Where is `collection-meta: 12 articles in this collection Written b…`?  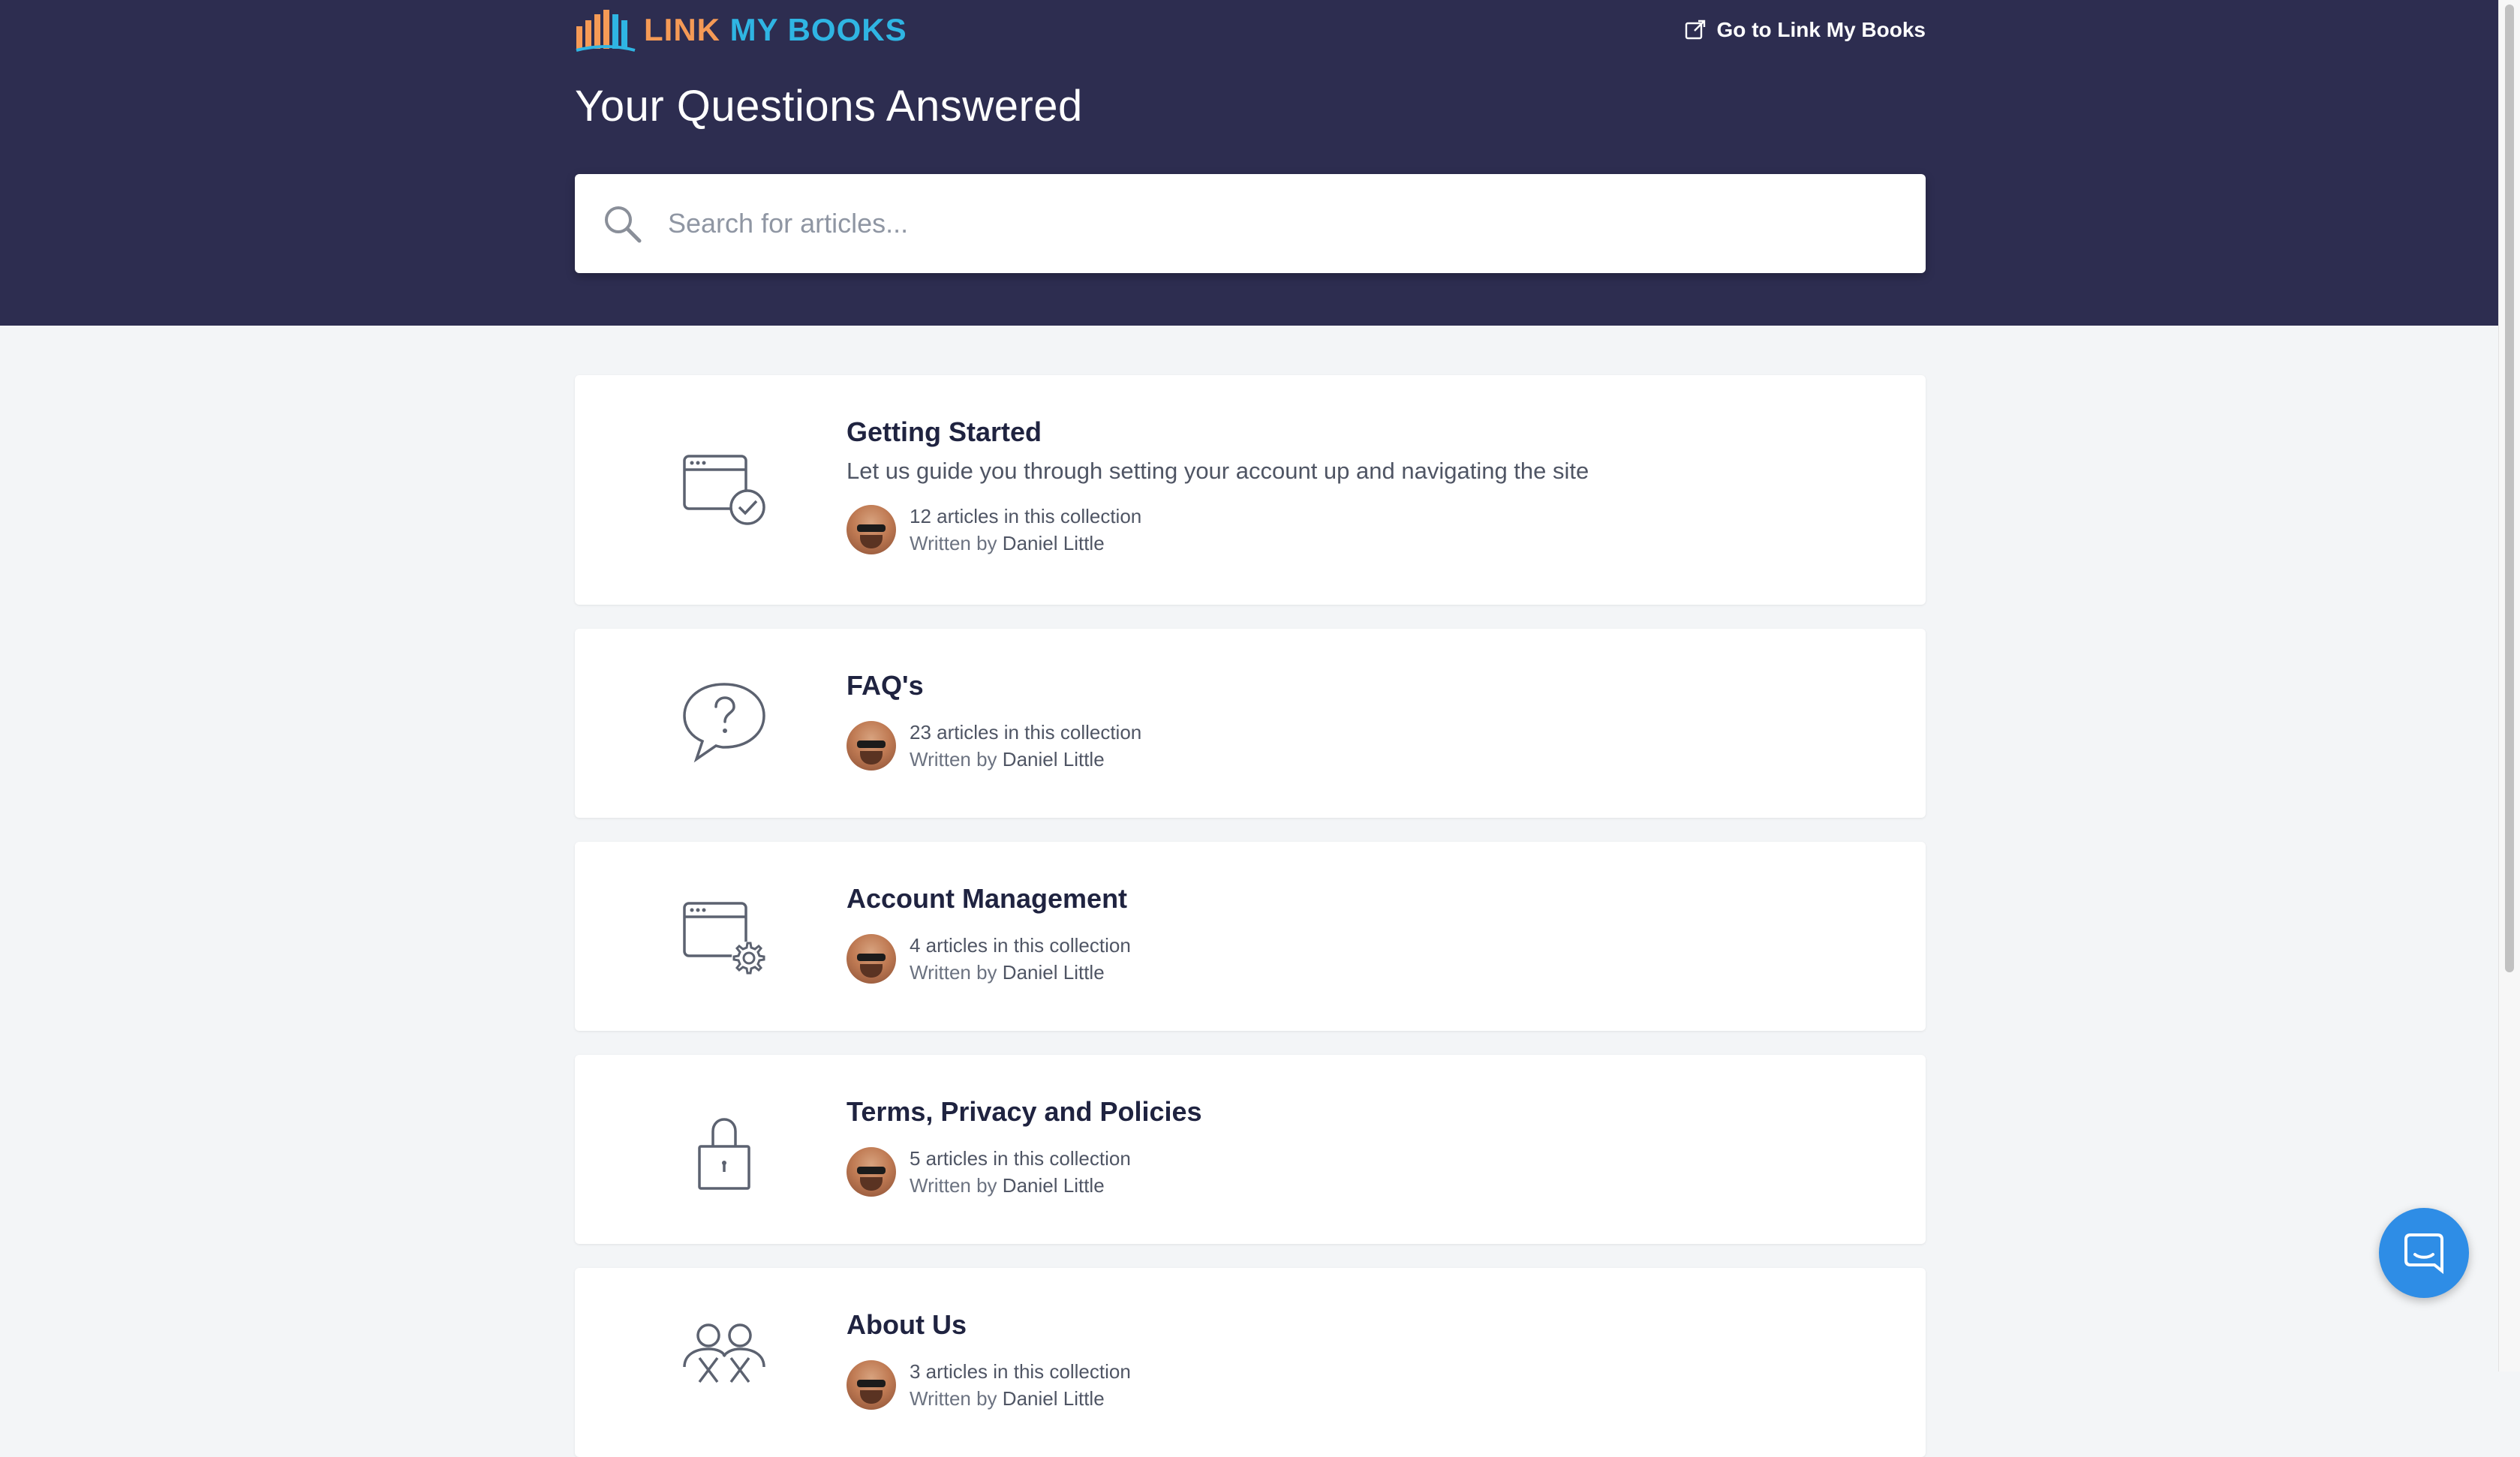 collection-meta: 12 articles in this collection Written b… is located at coordinates (1218, 530).